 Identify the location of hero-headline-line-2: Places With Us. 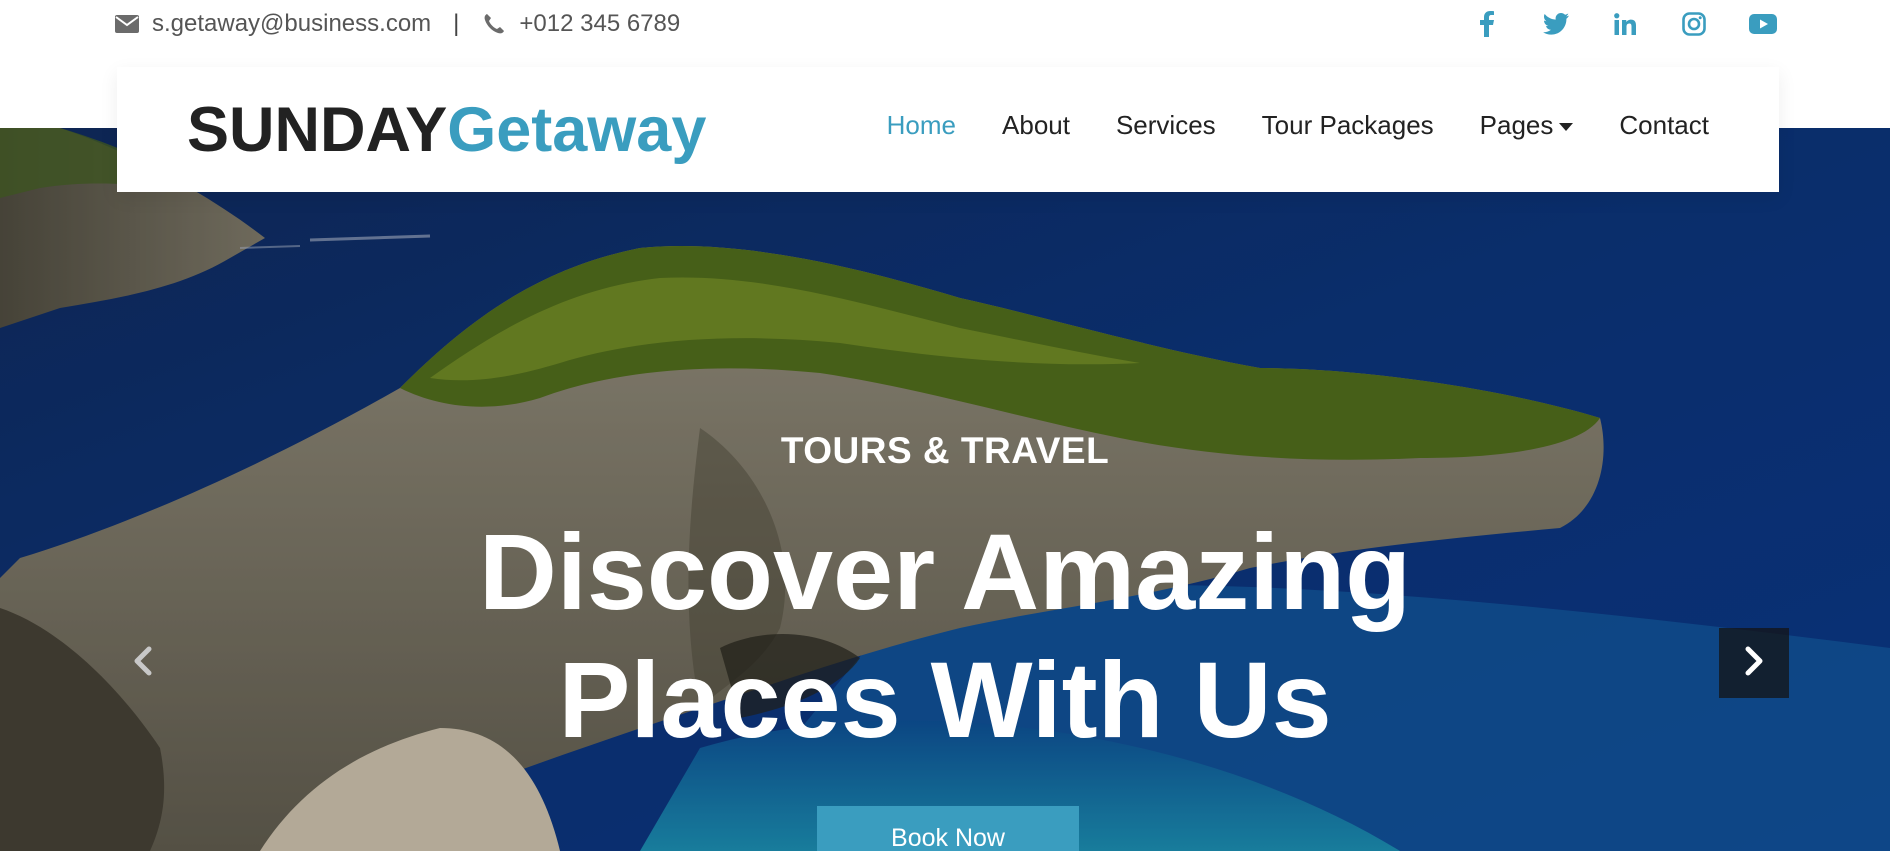
(945, 699).